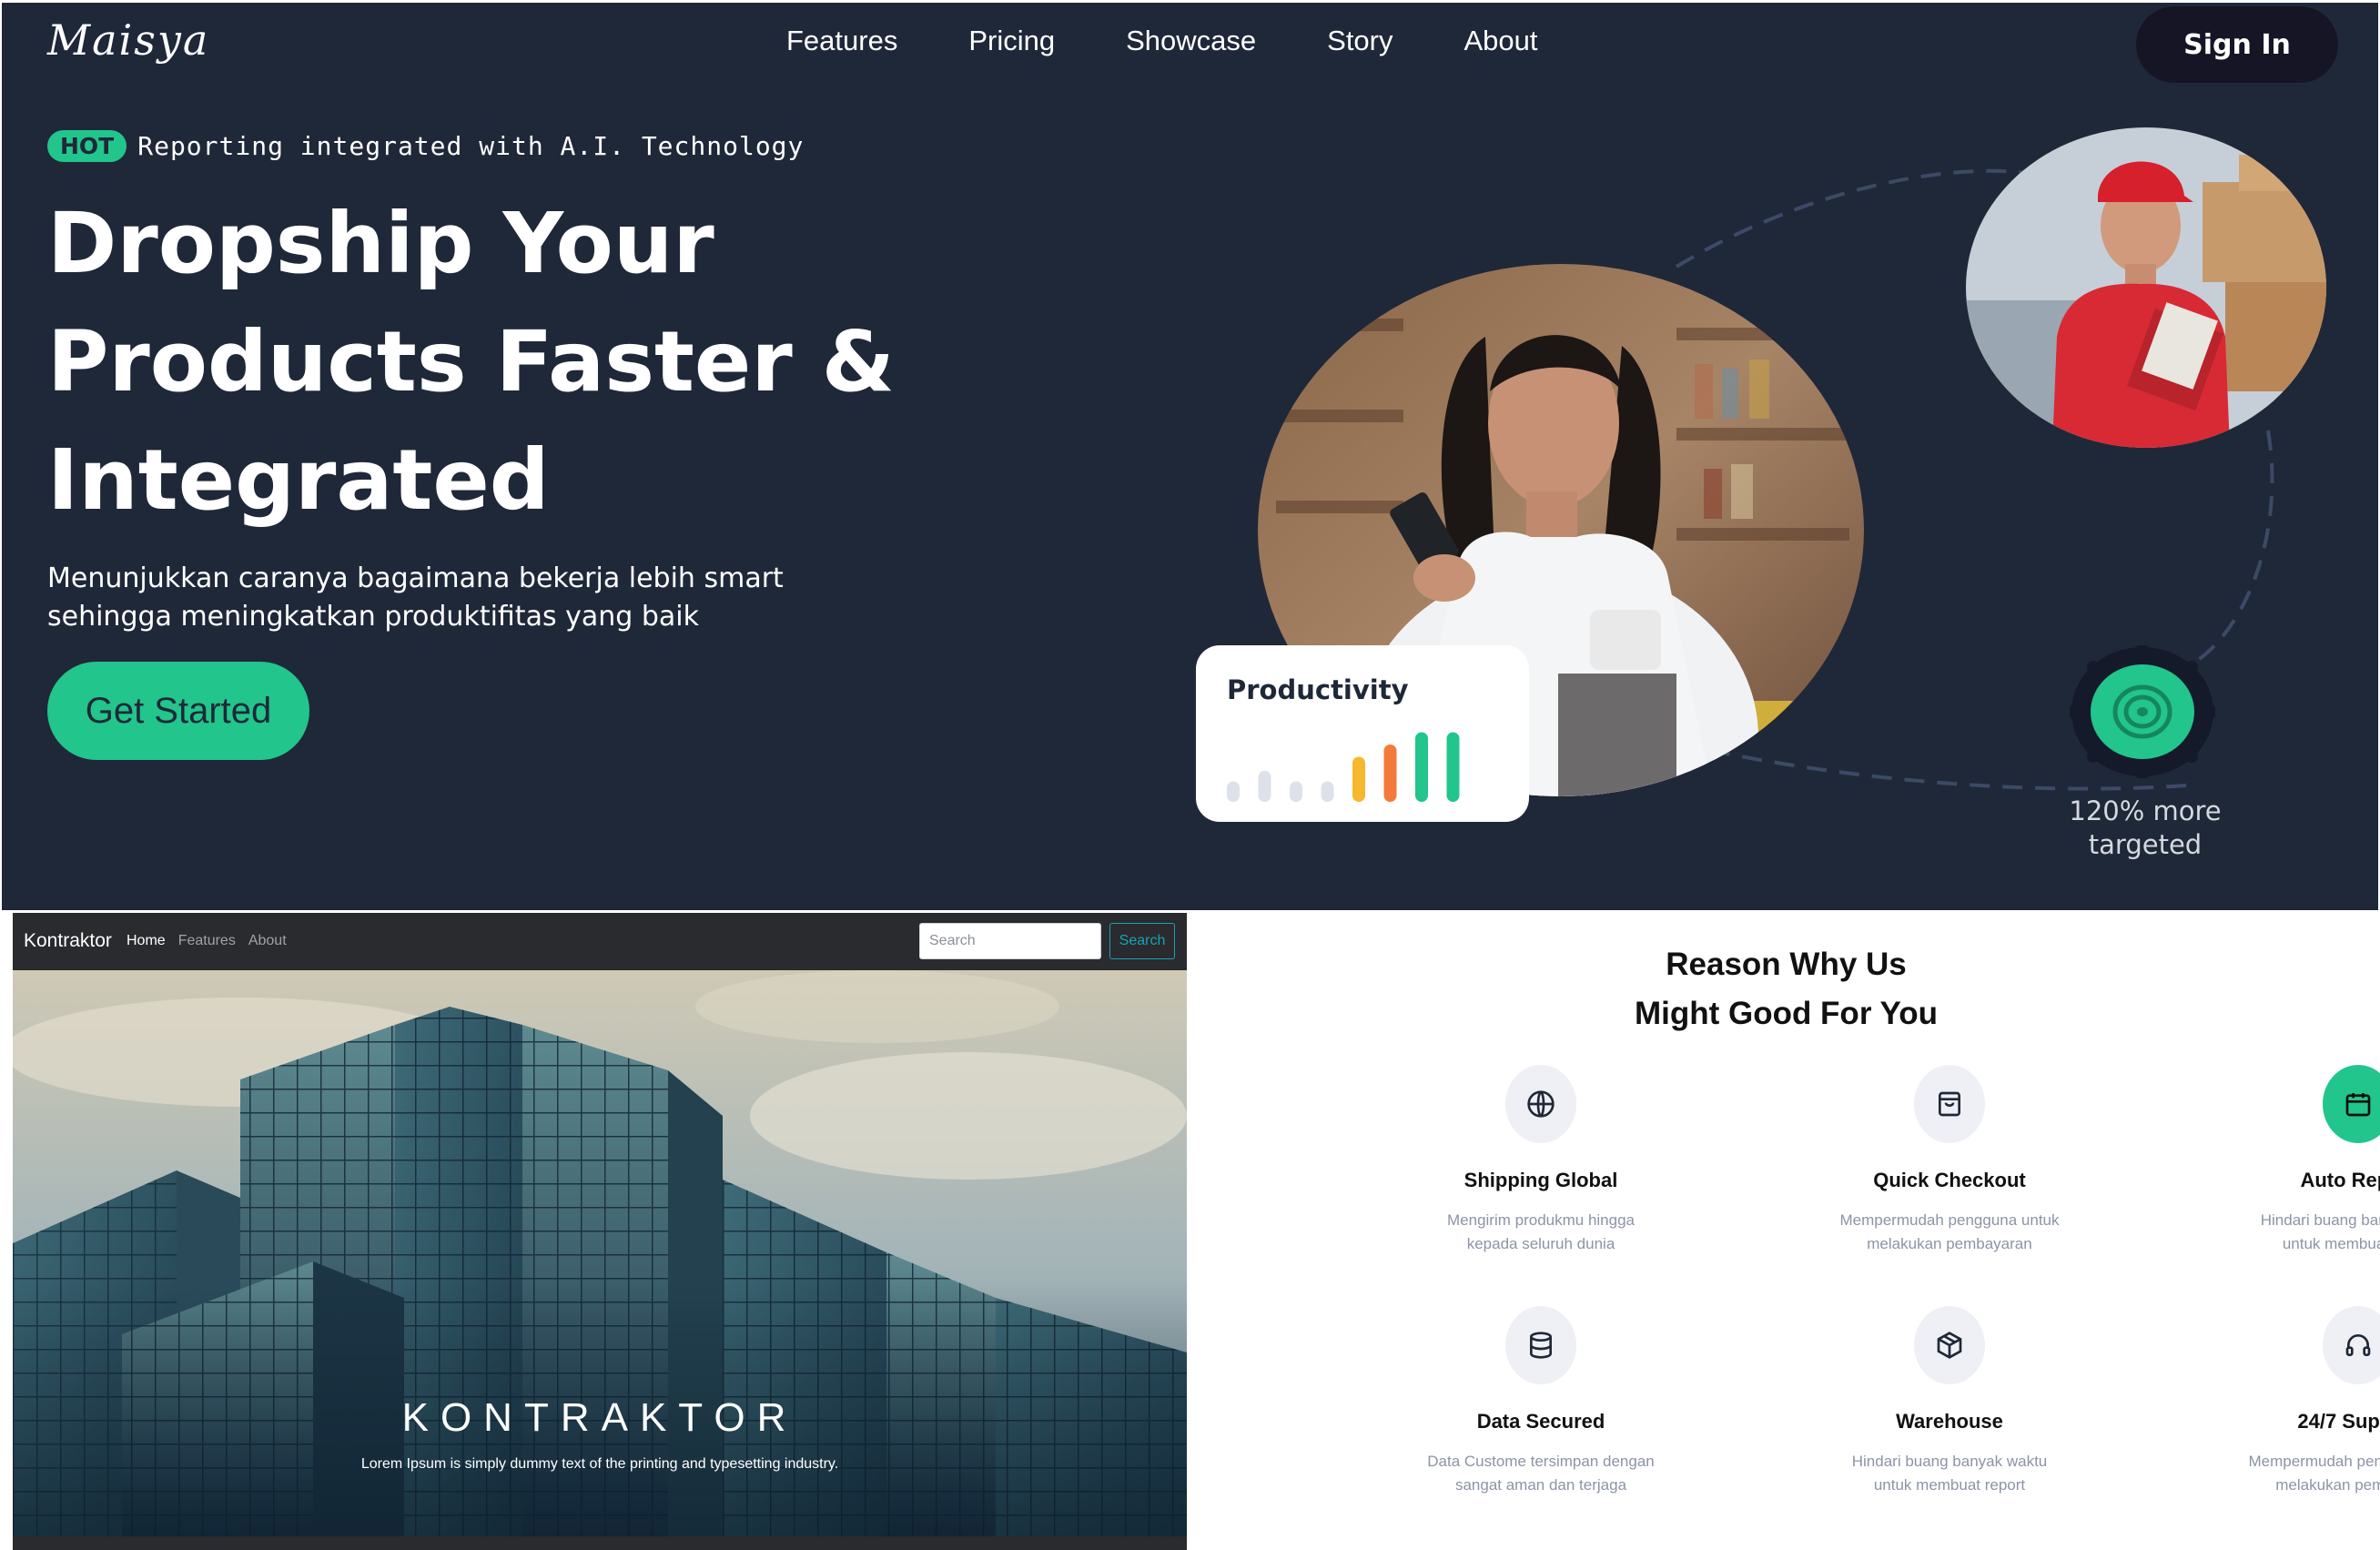 The height and width of the screenshot is (1550, 2380). I want to click on kontraktor-bottom-bar, so click(600, 1543).